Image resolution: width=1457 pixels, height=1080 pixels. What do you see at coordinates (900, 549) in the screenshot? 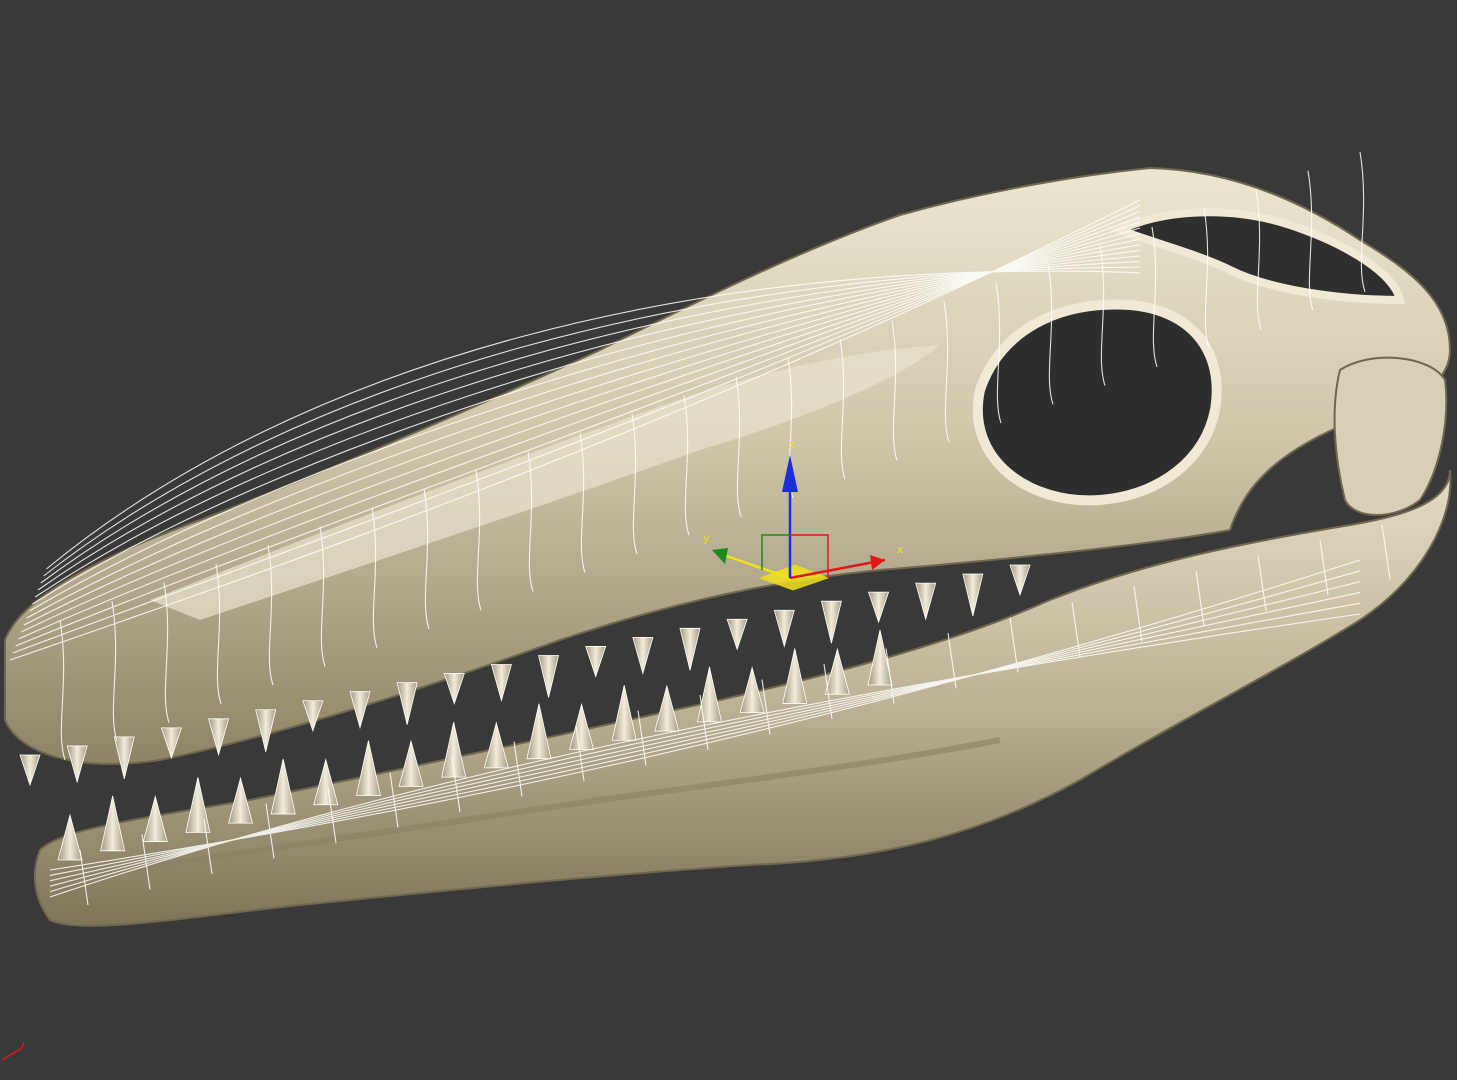
I see `gizmo-x-label: x` at bounding box center [900, 549].